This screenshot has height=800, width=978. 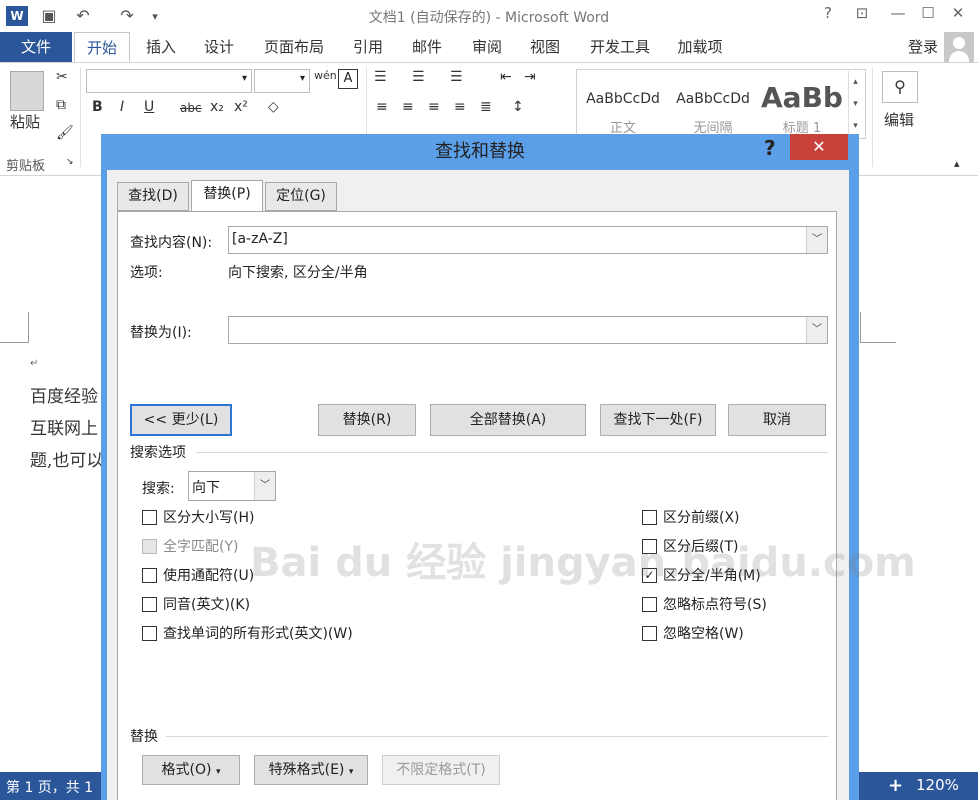 I want to click on tab-developer: 开发工具, so click(x=620, y=47).